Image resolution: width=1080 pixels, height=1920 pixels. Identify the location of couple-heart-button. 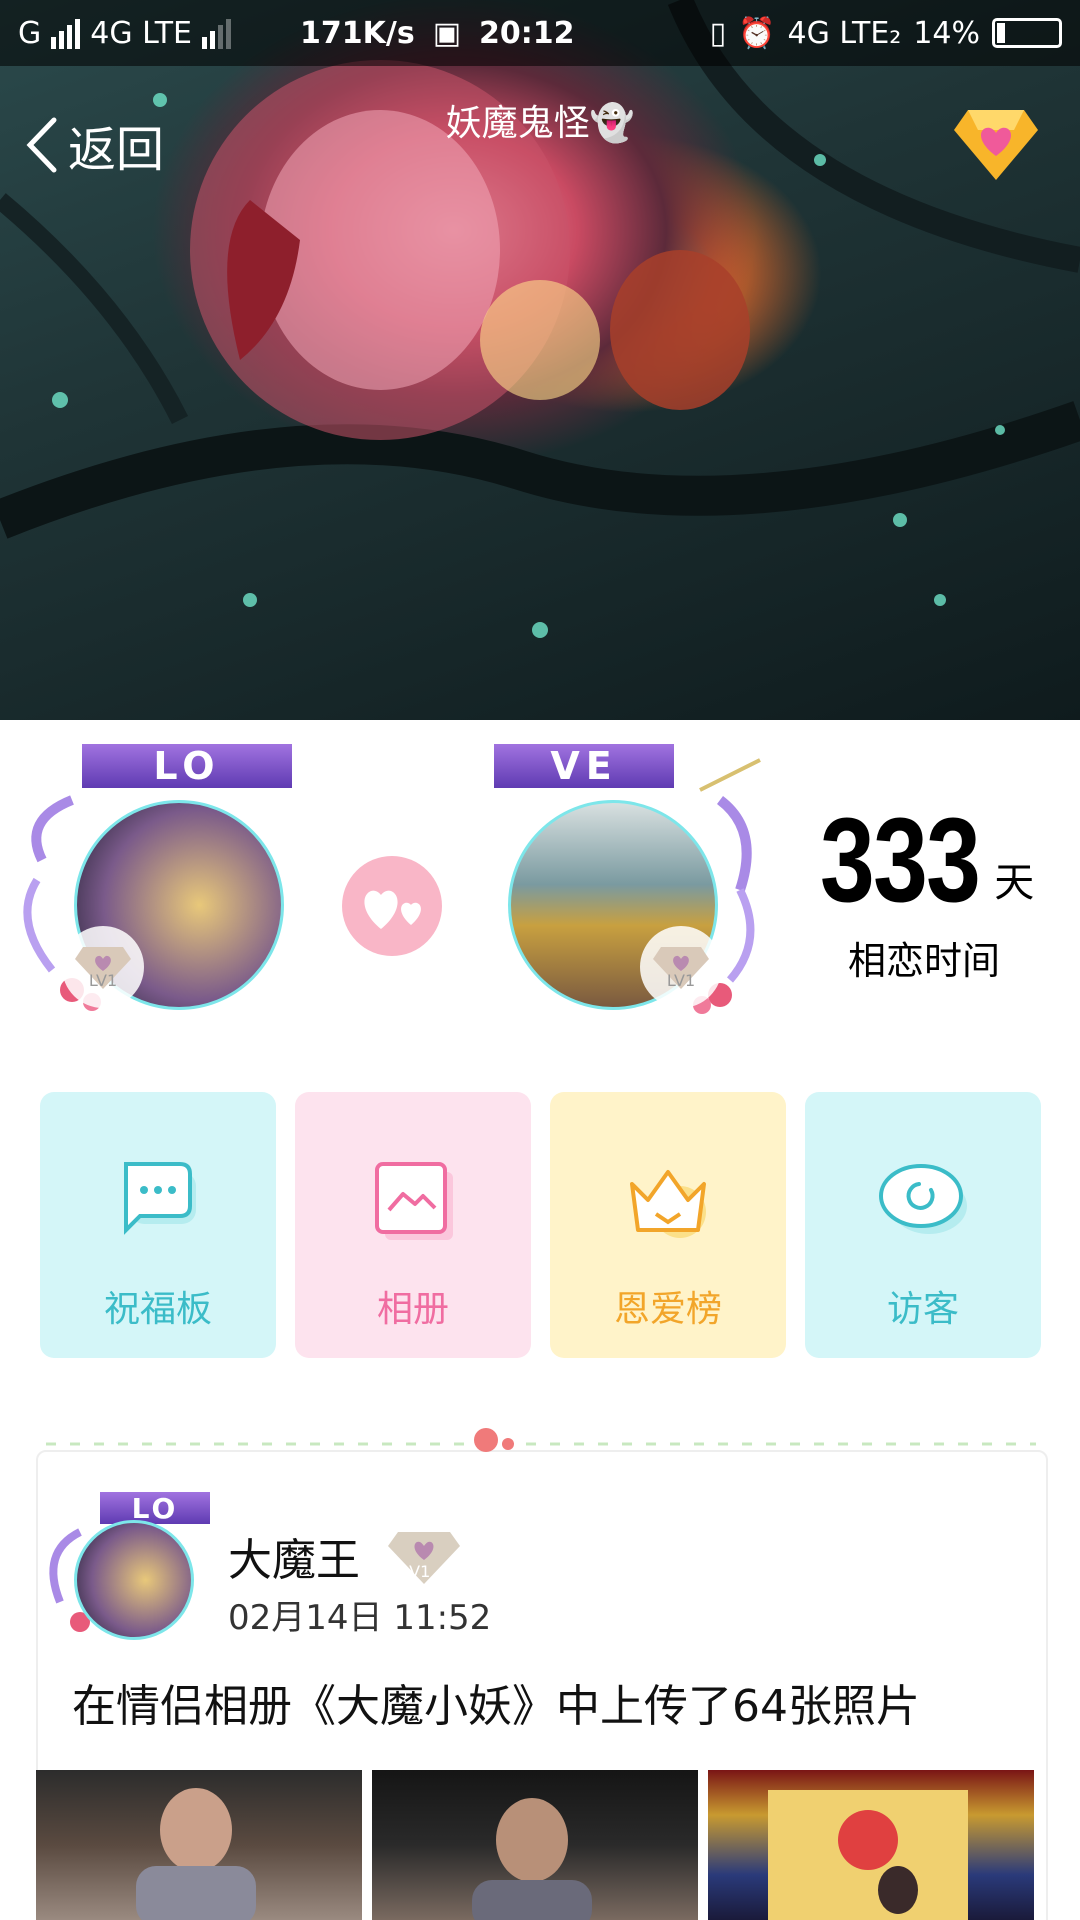
(392, 906).